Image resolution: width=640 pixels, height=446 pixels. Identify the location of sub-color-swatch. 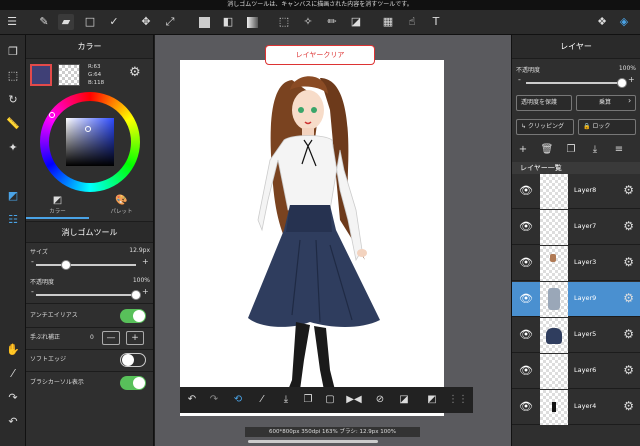
(69, 75).